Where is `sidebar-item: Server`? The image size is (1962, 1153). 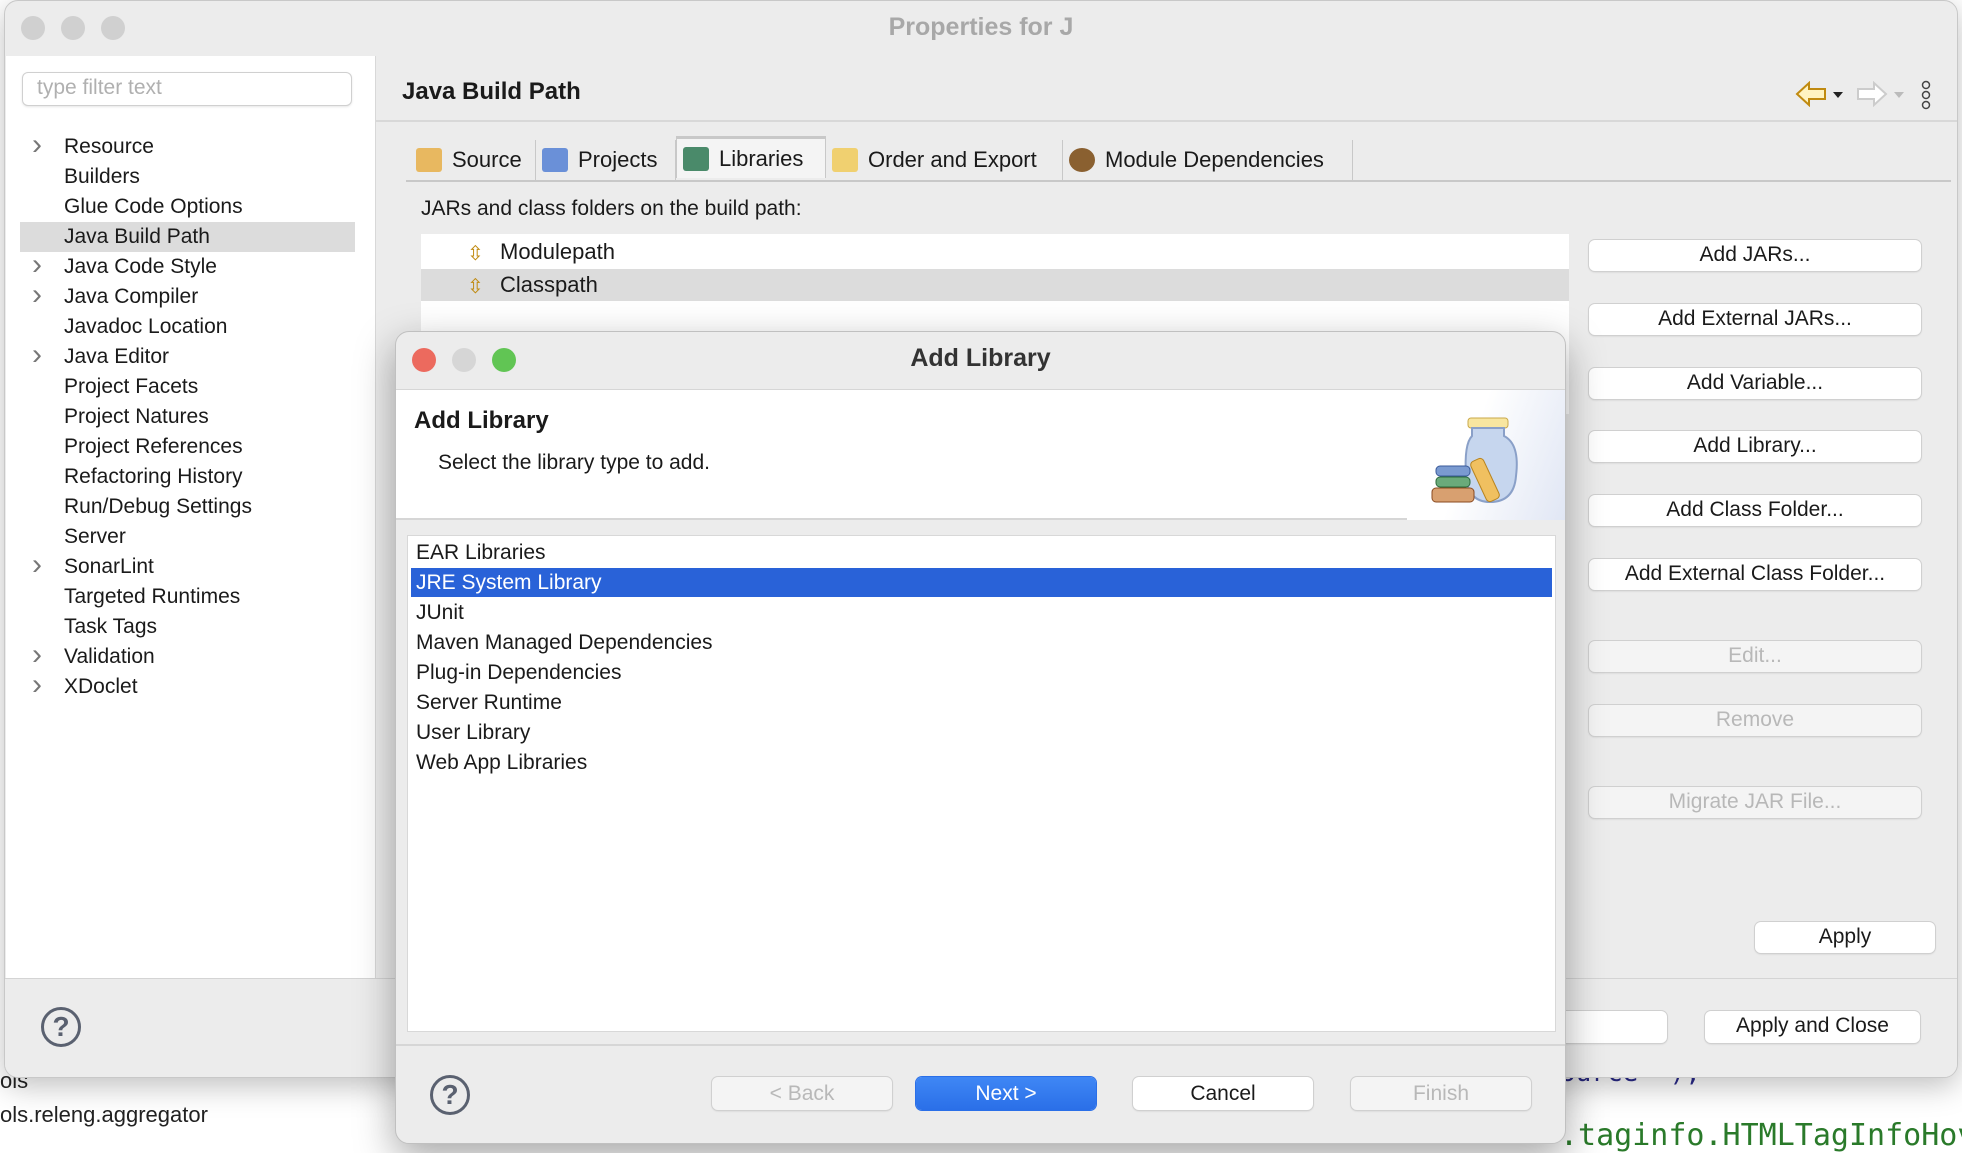
sidebar-item: Server is located at coordinates (187, 537).